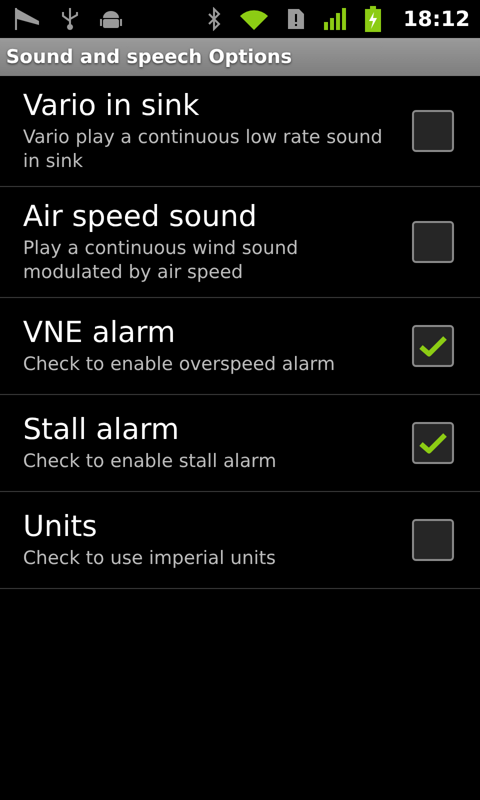  I want to click on signal-icon, so click(335, 19).